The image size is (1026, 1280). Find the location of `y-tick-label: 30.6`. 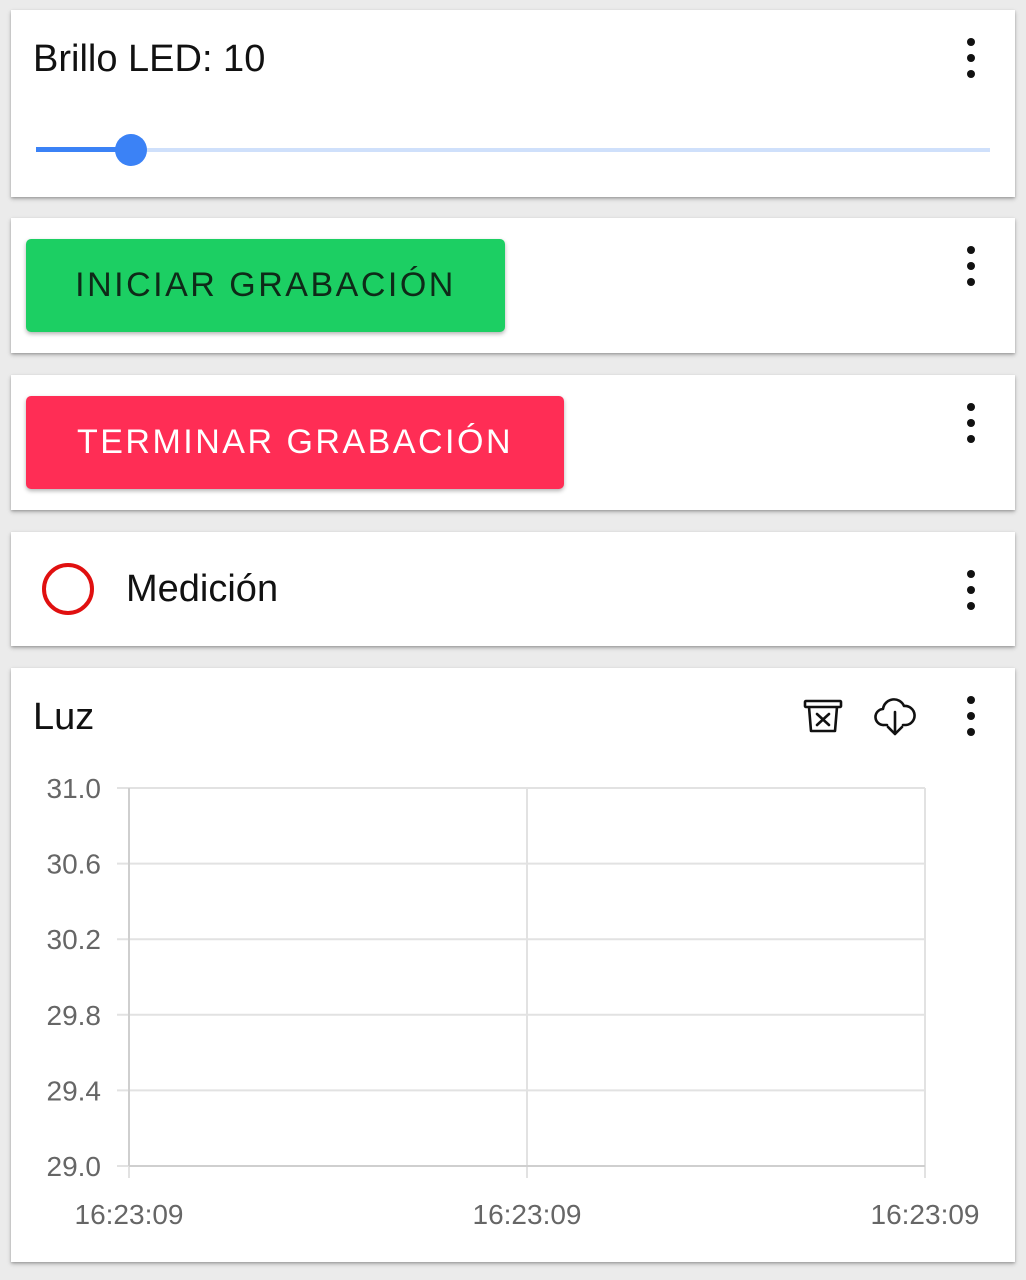

y-tick-label: 30.6 is located at coordinates (74, 864).